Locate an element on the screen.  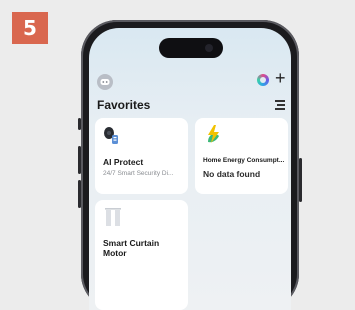
energy-icon is located at coordinates (213, 134).